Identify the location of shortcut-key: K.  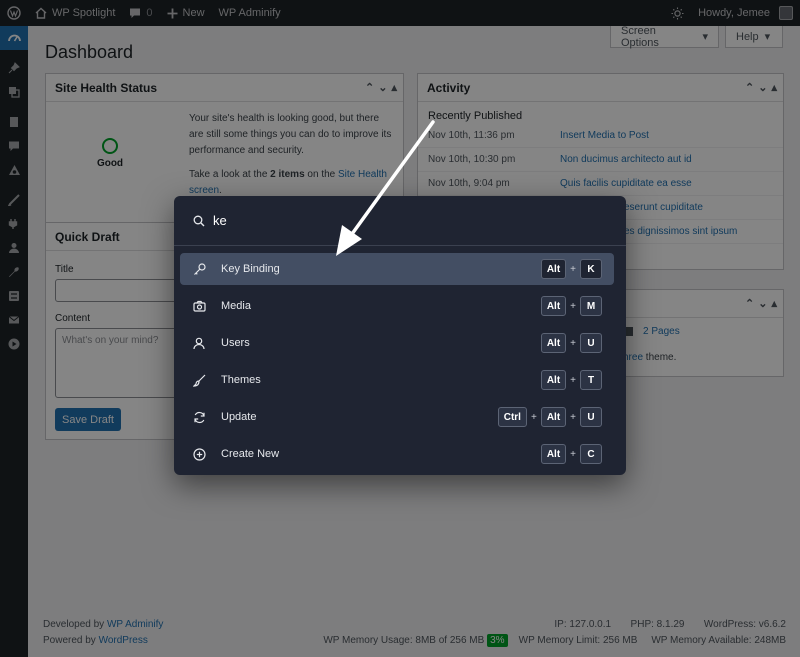
(591, 269).